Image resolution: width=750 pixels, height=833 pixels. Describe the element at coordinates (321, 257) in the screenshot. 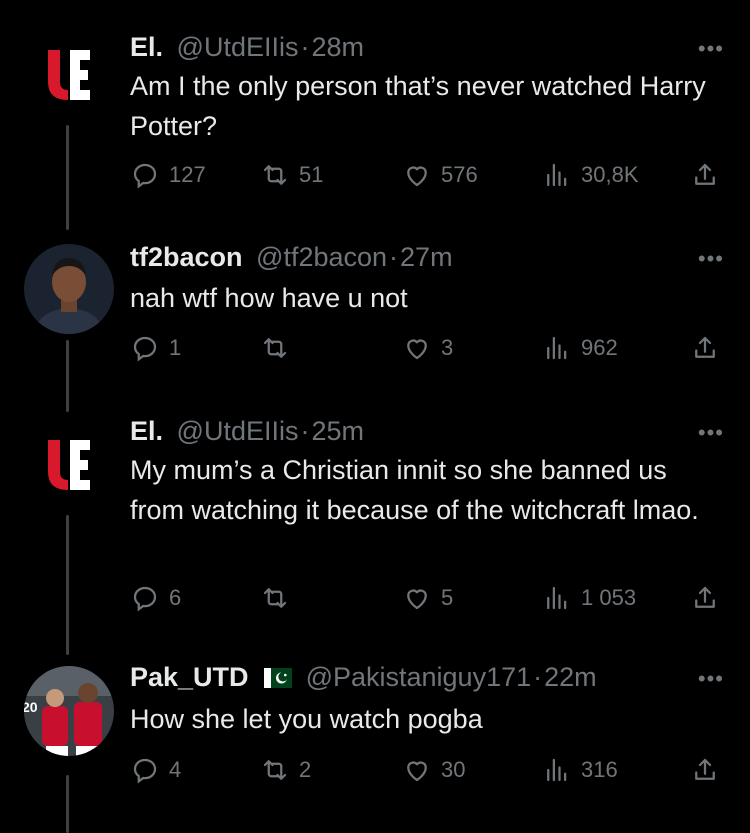

I see `user-handle: @tf2bacon` at that location.